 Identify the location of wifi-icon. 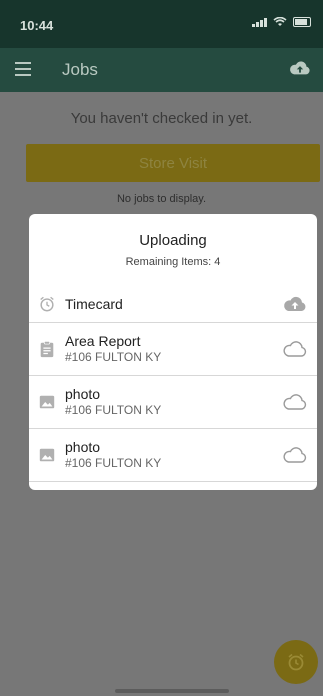
(280, 21).